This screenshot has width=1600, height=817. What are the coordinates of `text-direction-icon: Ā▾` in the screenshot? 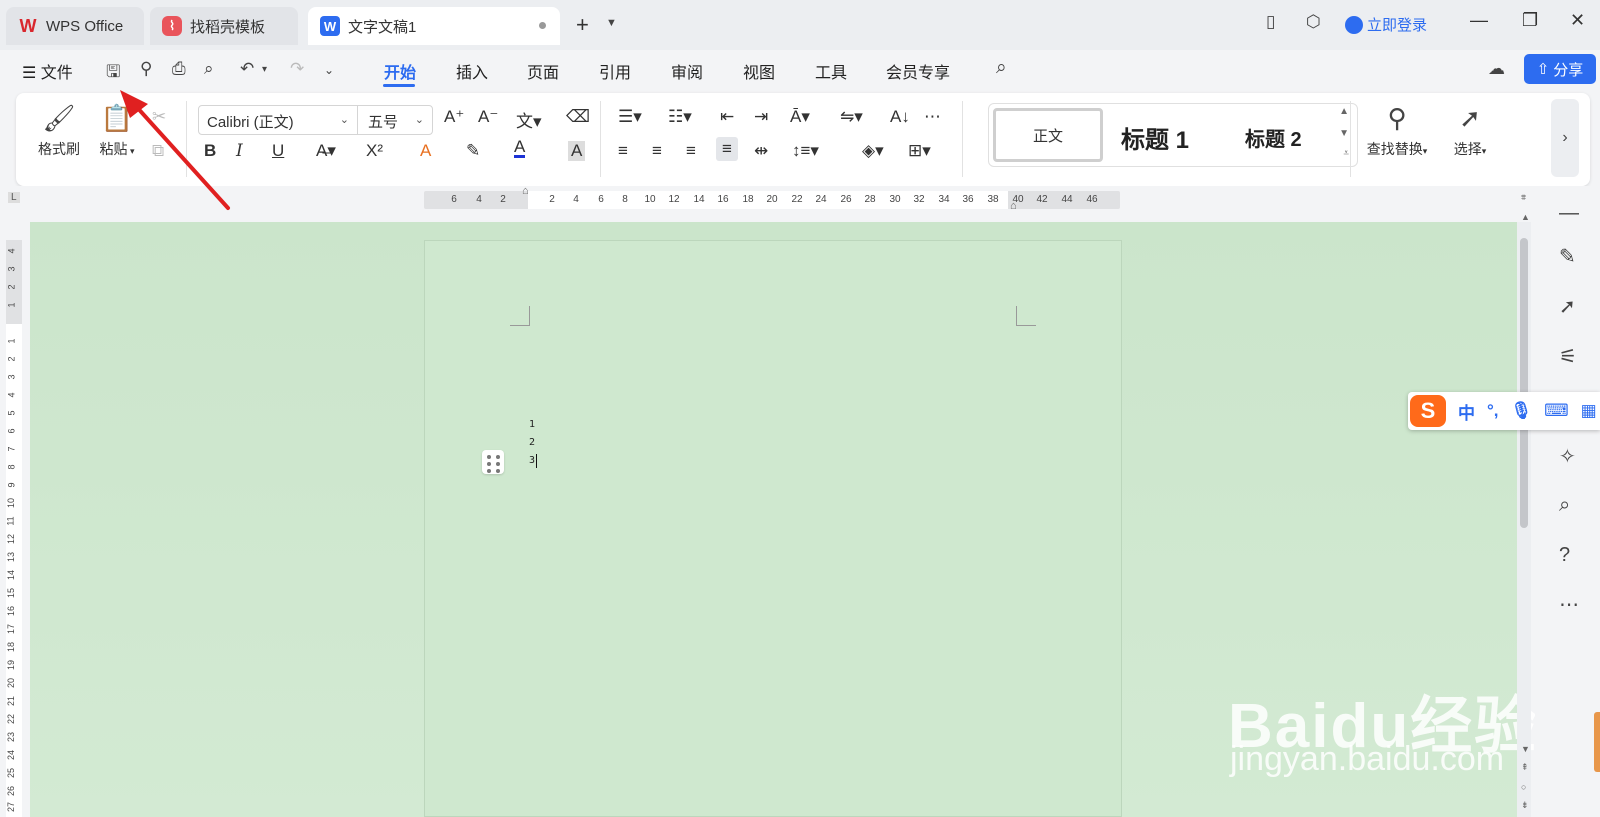 It's located at (800, 117).